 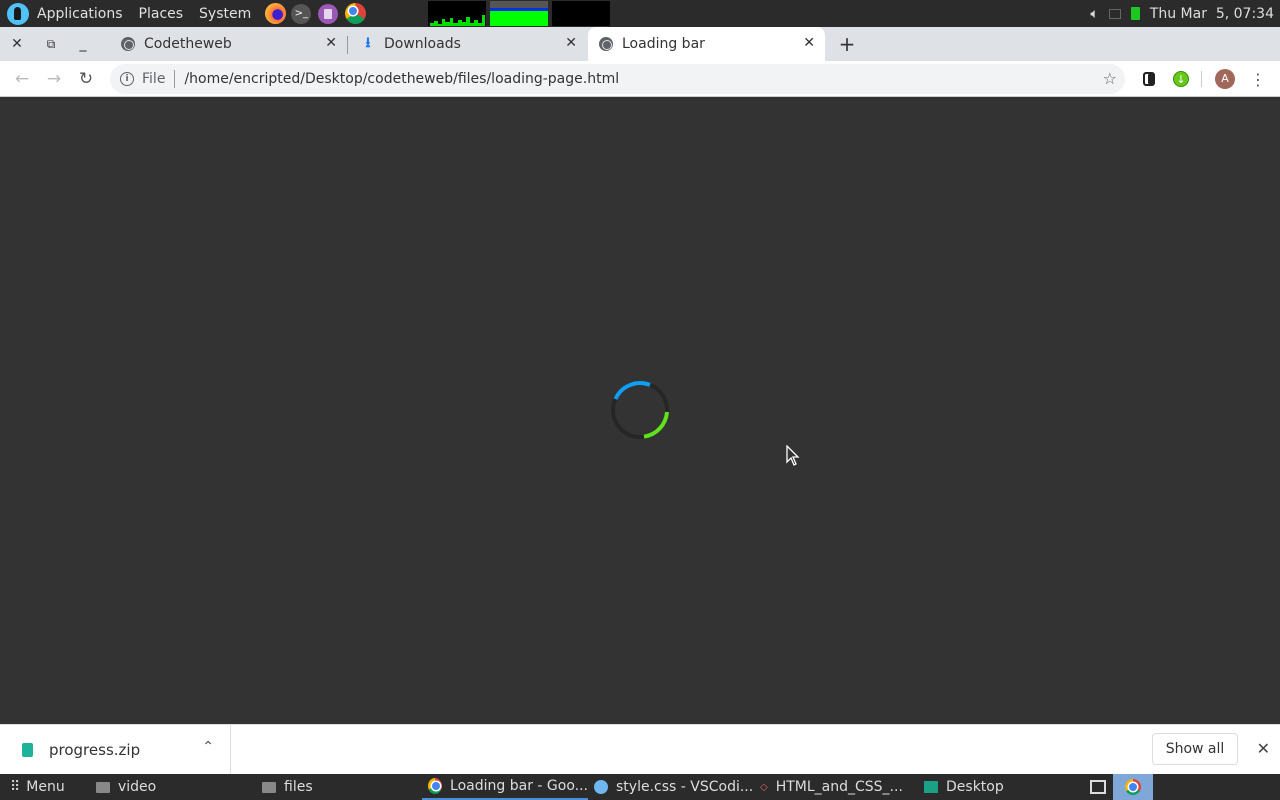 I want to click on archive-manager-tray-icon, so click(x=1100, y=787).